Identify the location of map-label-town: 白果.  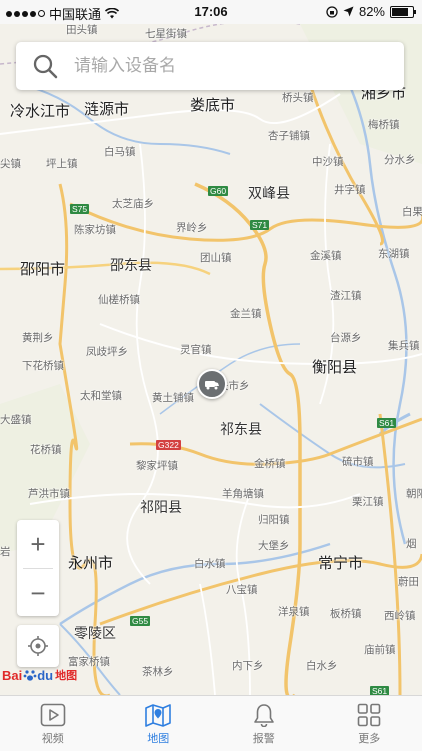
(412, 212).